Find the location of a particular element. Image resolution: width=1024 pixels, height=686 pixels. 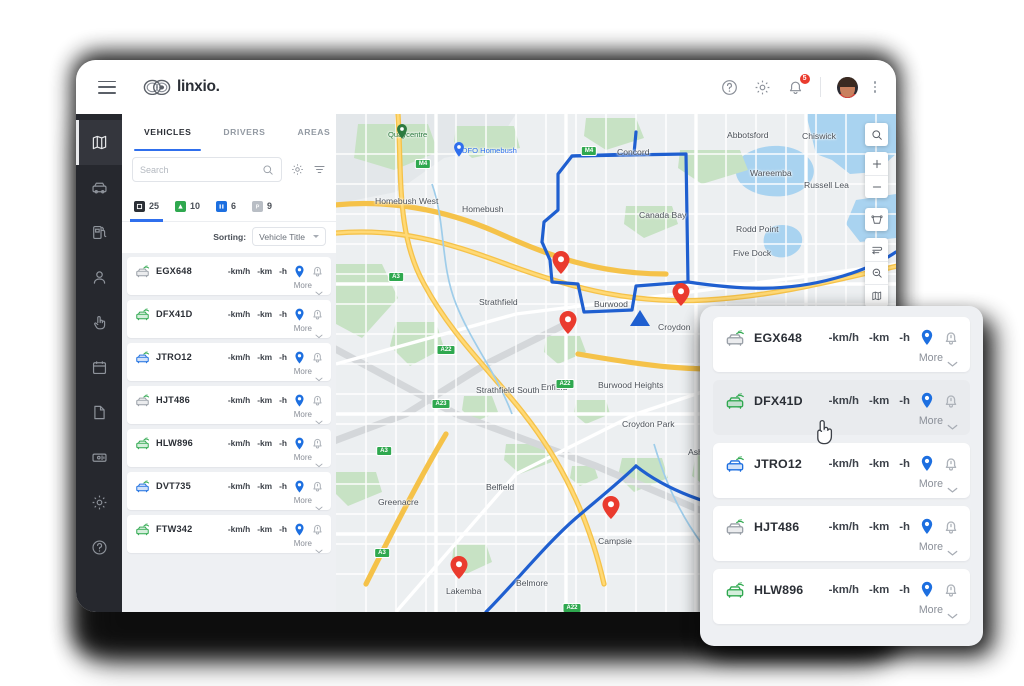

route-icon is located at coordinates (876, 249).